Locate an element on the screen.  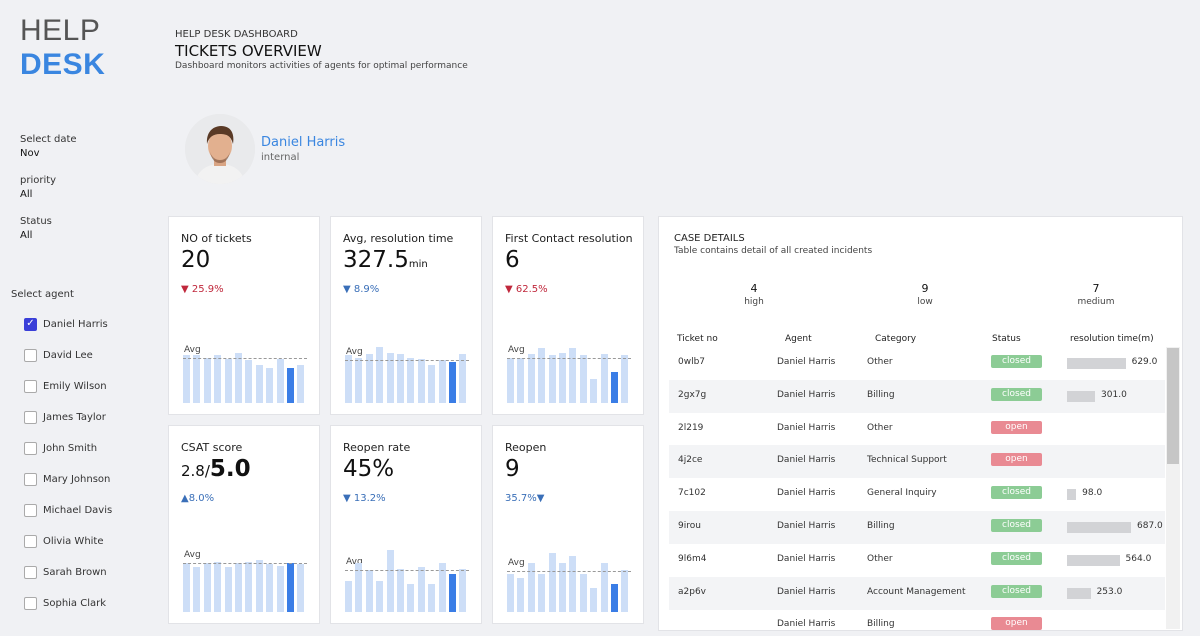
agent-name: Olivia White is located at coordinates (73, 542).